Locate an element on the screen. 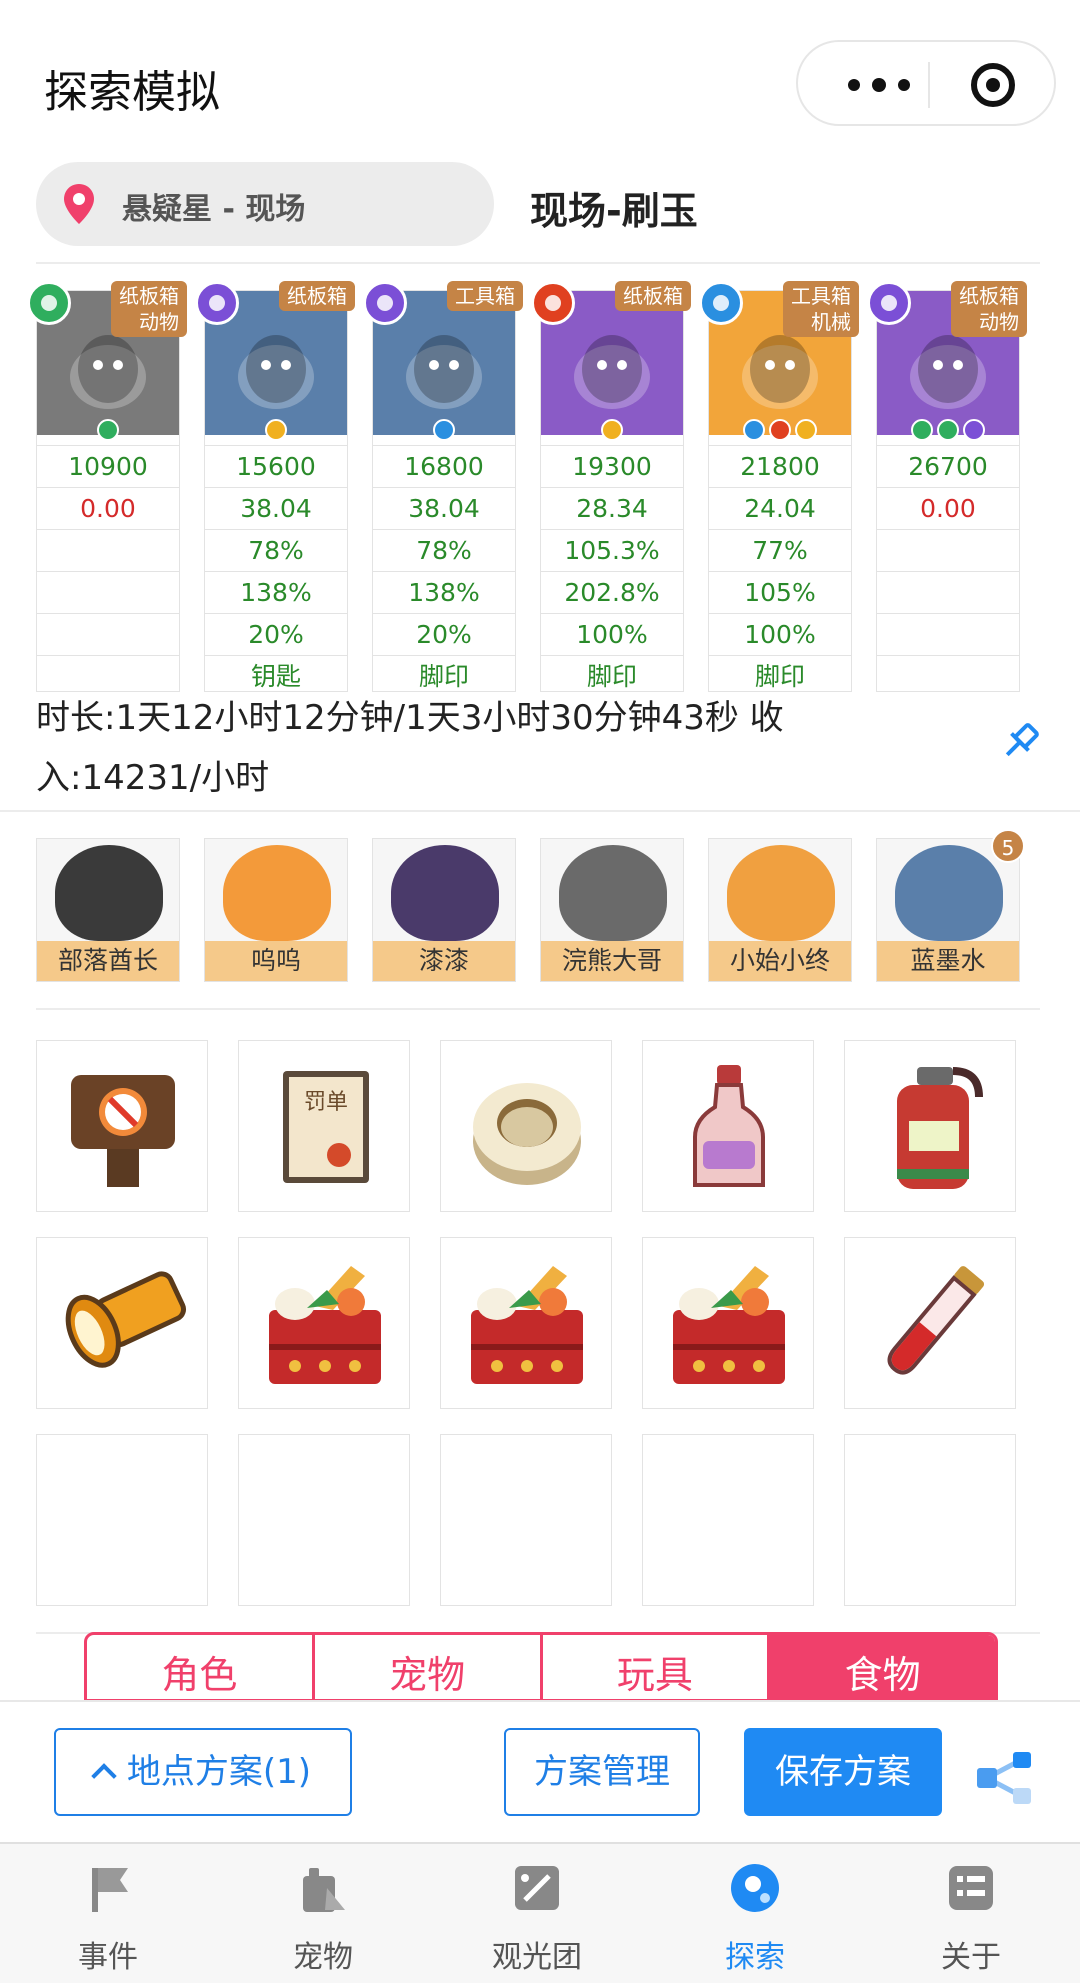 This screenshot has height=1983, width=1080. no-sign-icon is located at coordinates (123, 1131).